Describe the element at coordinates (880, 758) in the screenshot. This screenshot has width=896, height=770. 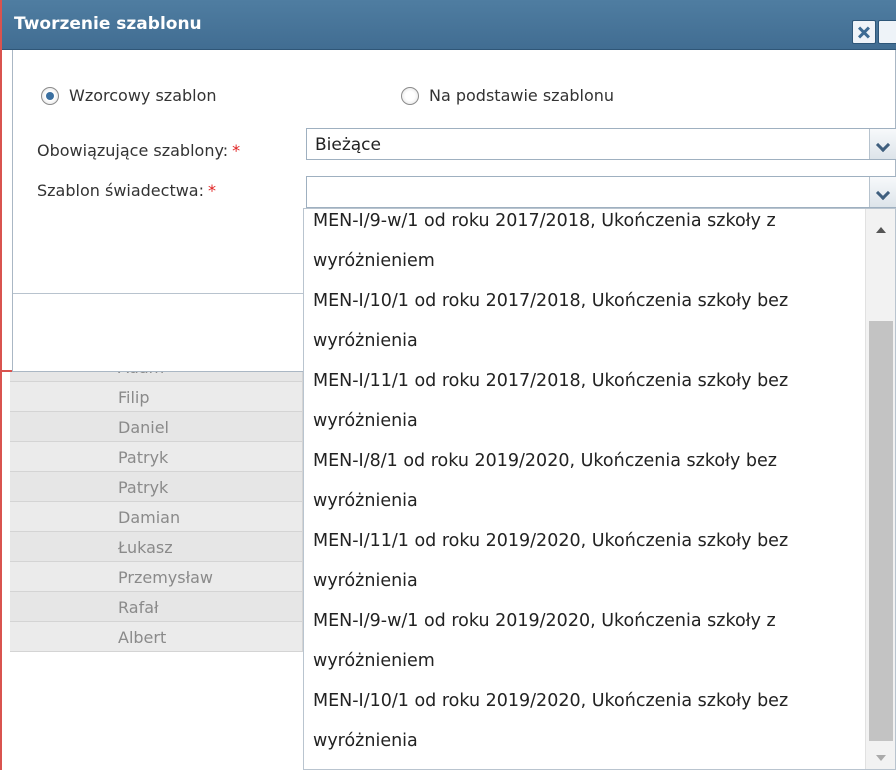
I see `scroll-down-arrow-icon` at that location.